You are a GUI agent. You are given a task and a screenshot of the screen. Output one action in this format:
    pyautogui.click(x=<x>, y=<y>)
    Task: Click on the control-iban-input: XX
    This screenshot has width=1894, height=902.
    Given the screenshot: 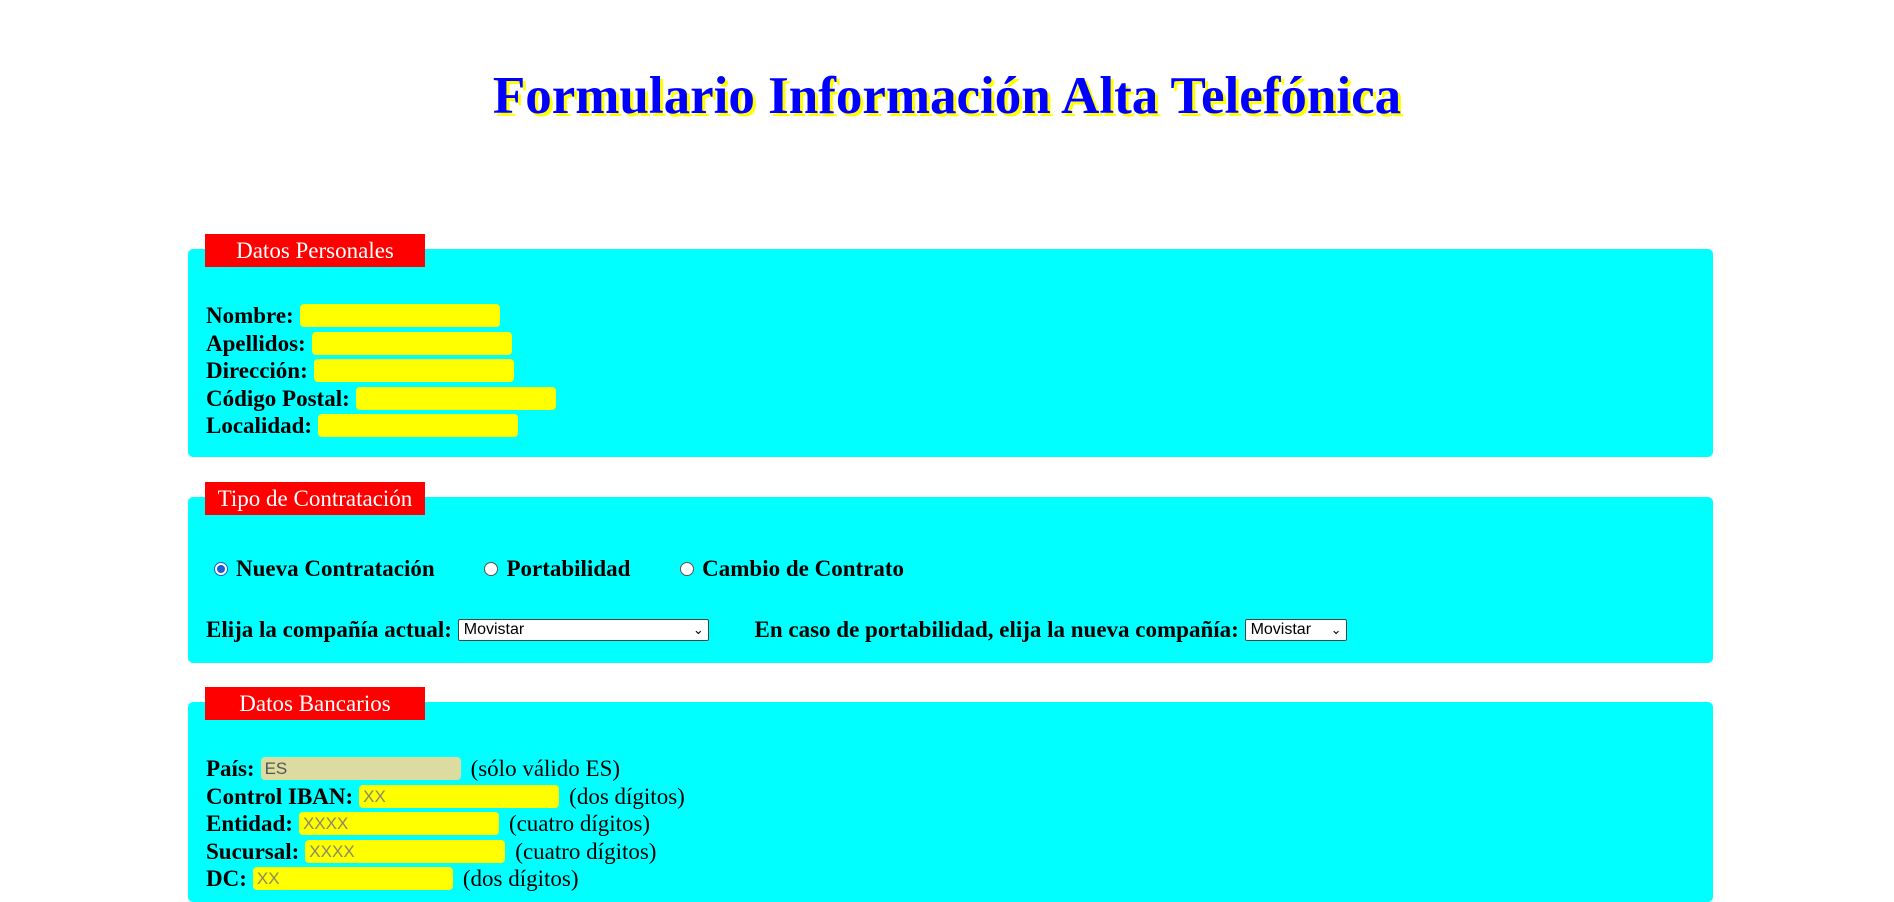 What is the action you would take?
    pyautogui.click(x=459, y=797)
    